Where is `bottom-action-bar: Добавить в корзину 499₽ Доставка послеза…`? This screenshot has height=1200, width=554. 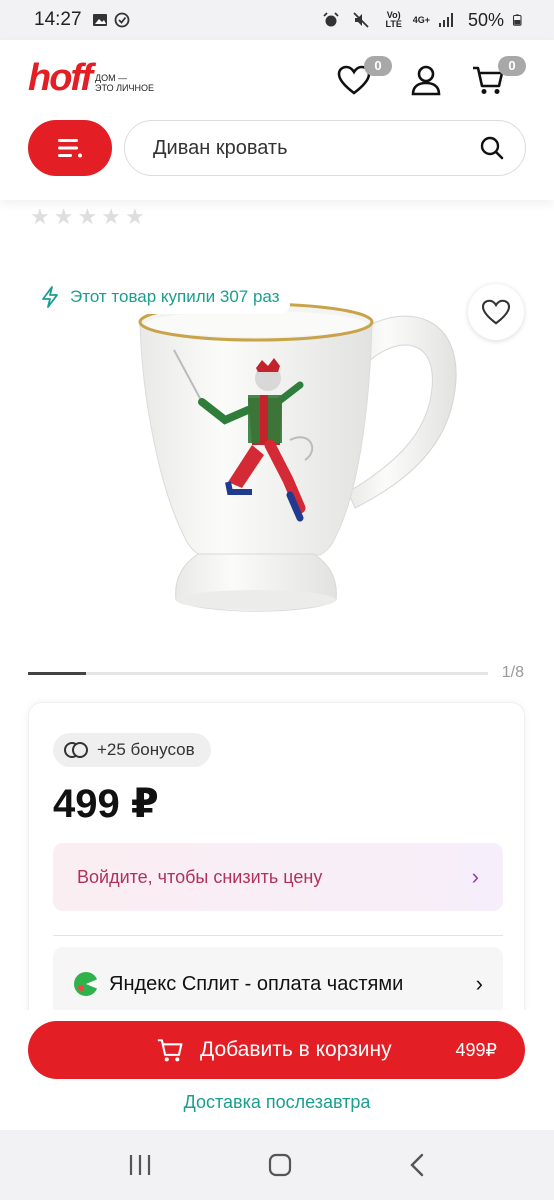
bottom-action-bar: Добавить в корзину 499₽ Доставка послеза… is located at coordinates (277, 1070).